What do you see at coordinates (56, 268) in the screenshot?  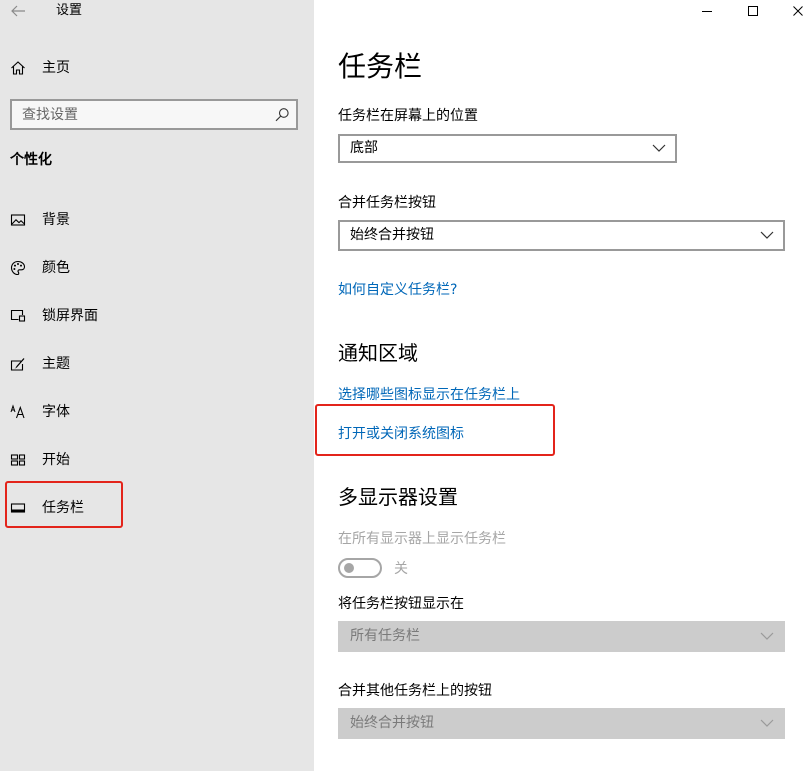 I see `sidebar-item-label: 颜色` at bounding box center [56, 268].